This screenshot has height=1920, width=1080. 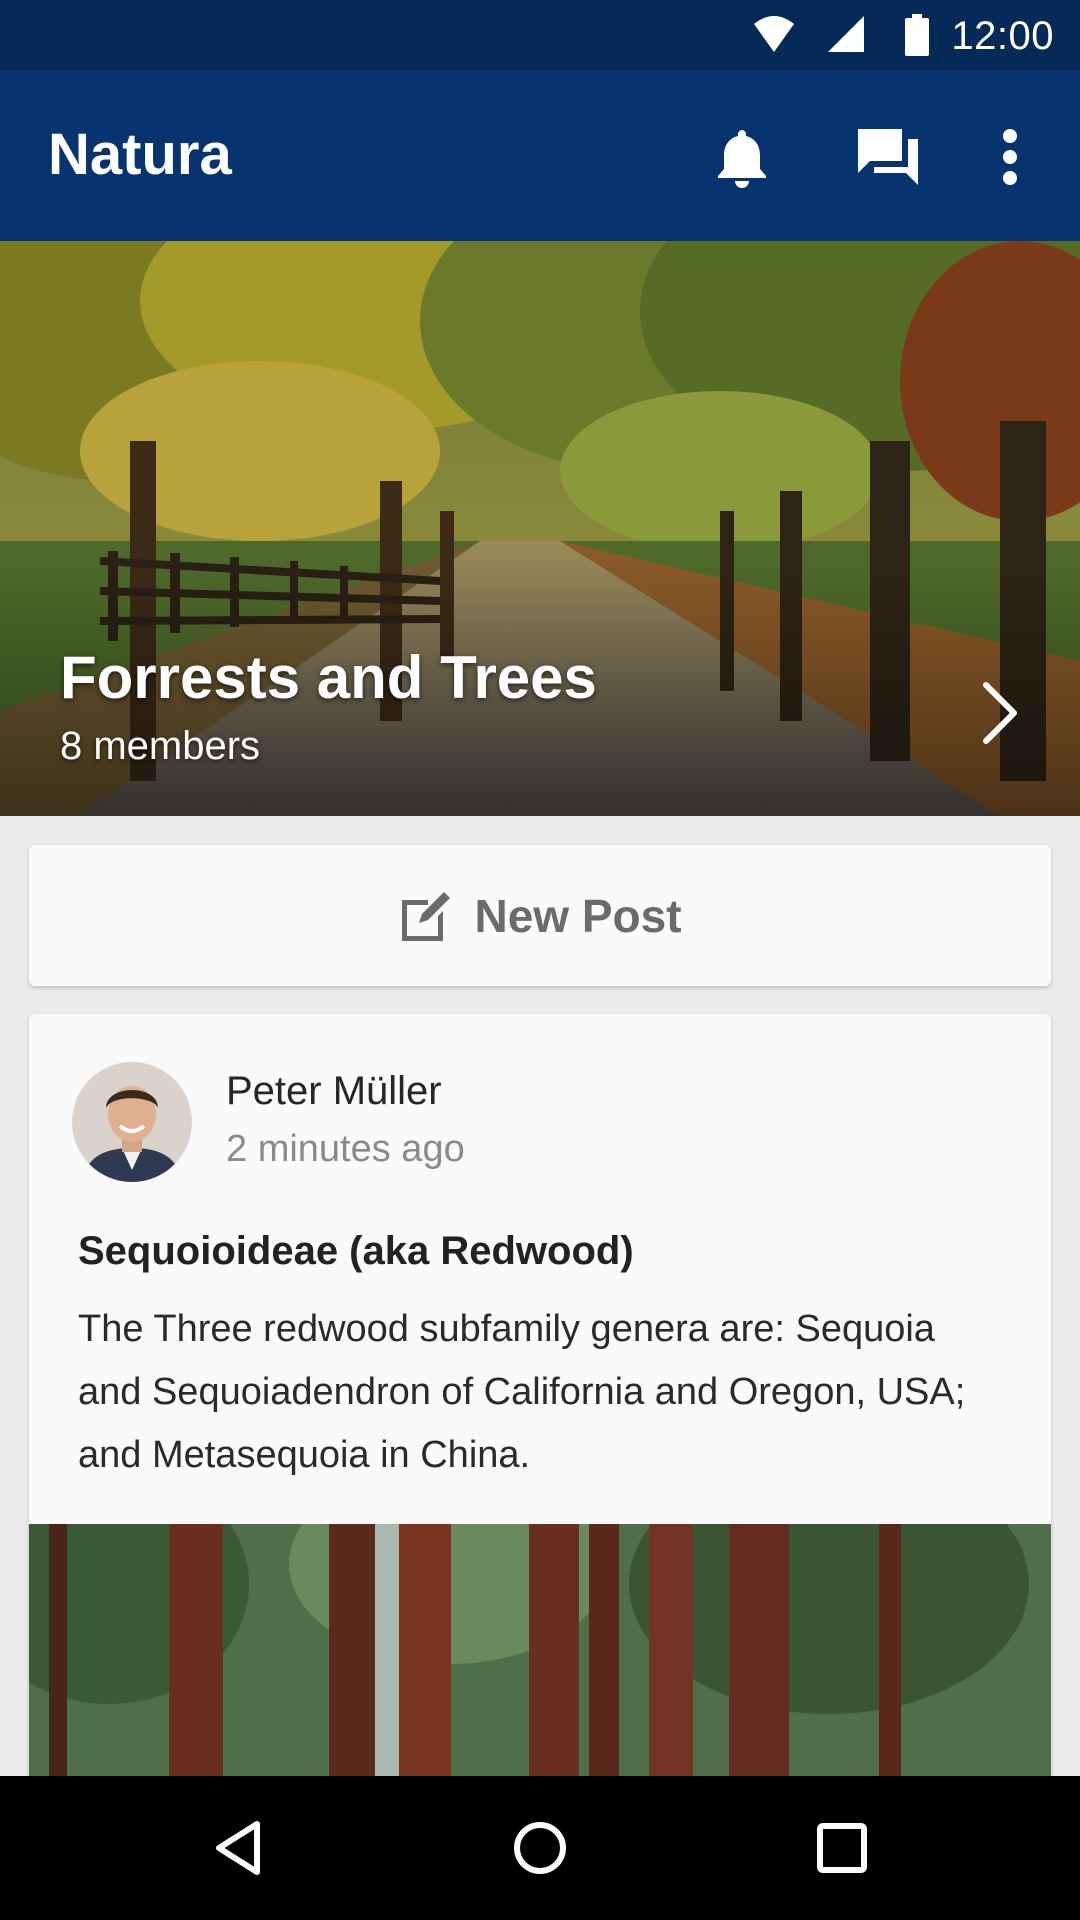 I want to click on chat-icon, so click(x=888, y=157).